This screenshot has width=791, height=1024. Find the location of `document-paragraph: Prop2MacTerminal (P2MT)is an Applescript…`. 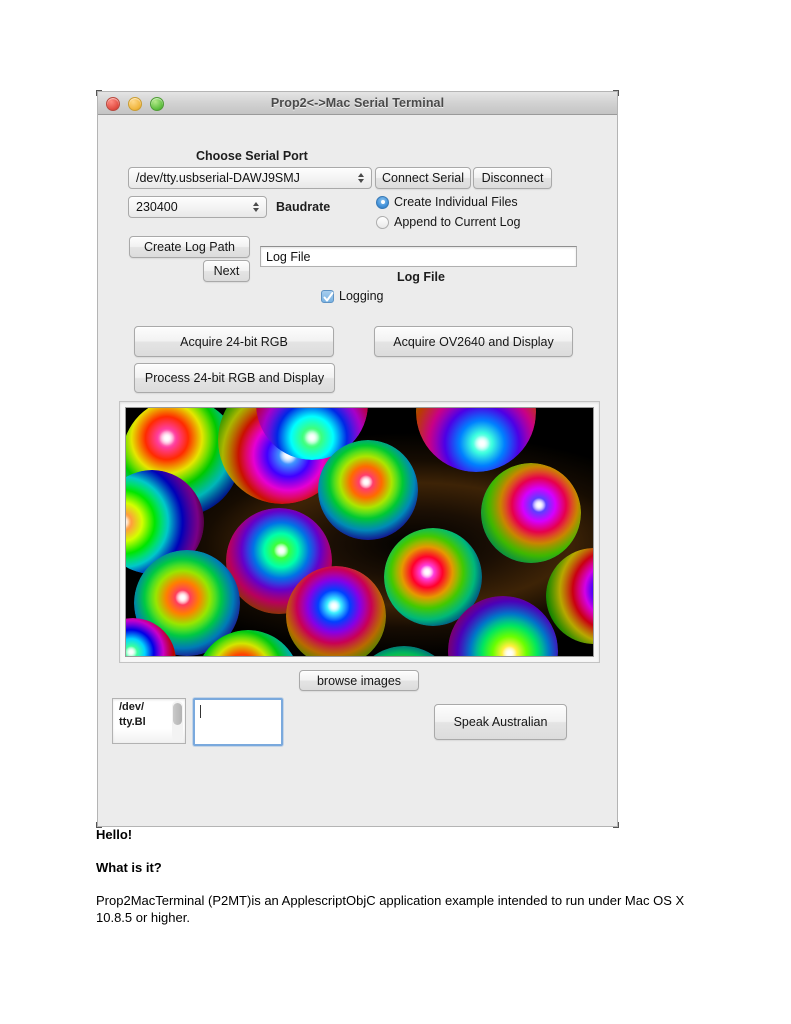

document-paragraph: Prop2MacTerminal (P2MT)is an Applescript… is located at coordinates (390, 909).